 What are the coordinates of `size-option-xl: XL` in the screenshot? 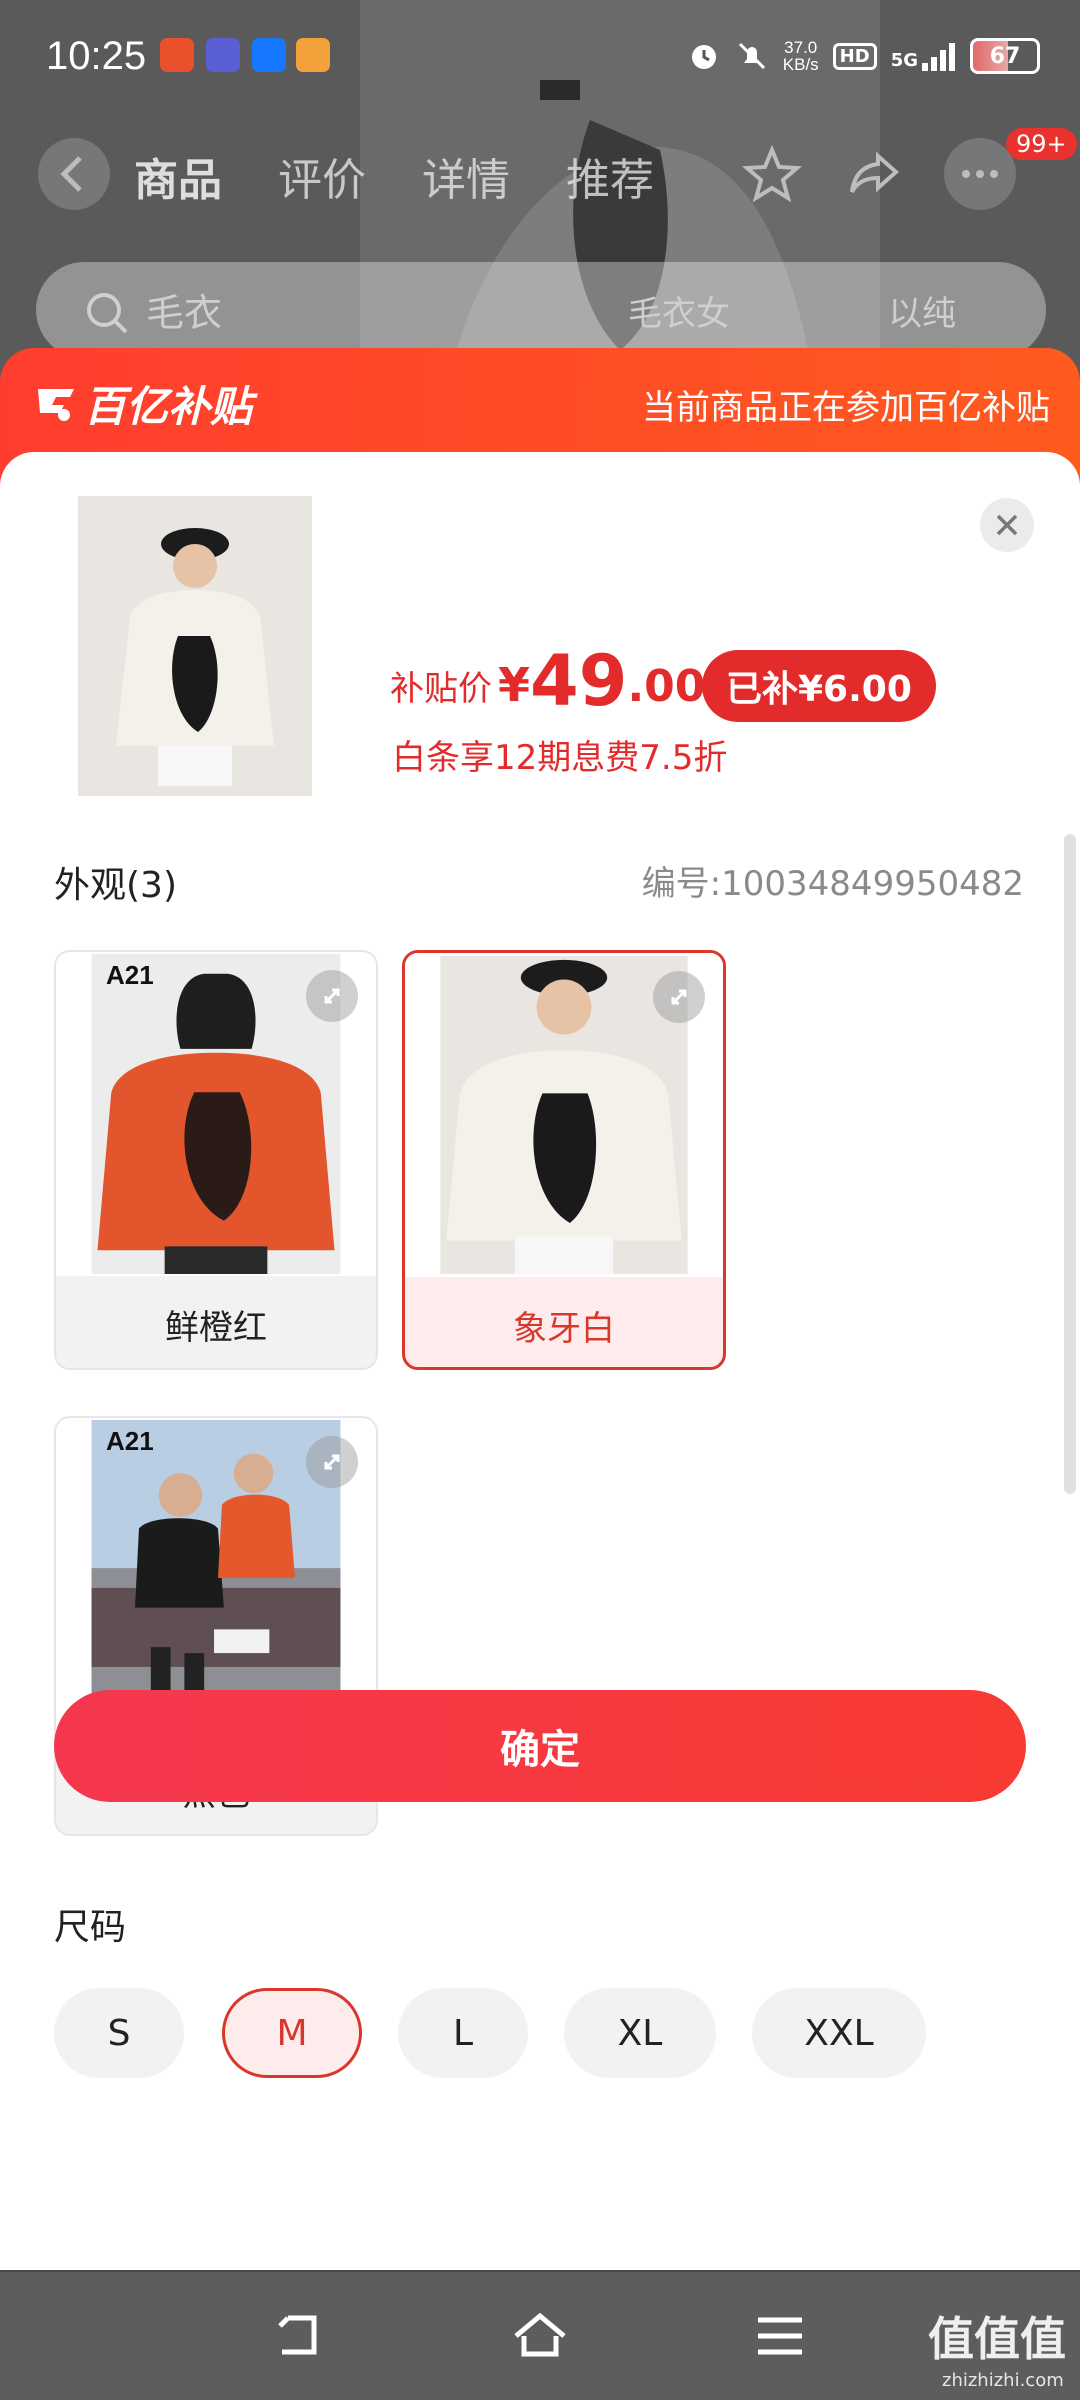 It's located at (640, 2033).